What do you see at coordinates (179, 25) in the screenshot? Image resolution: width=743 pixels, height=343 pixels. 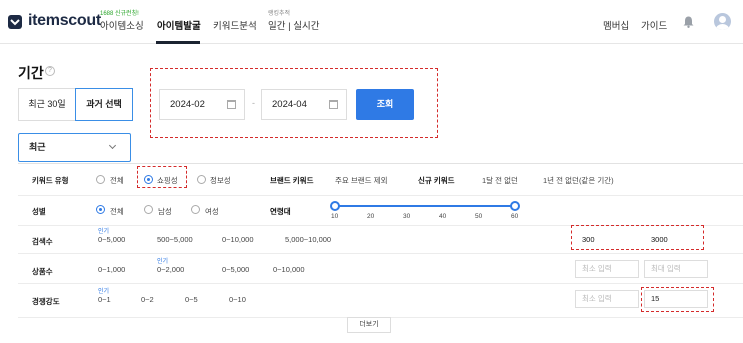 I see `nav-item-discovery: 아이템발굴` at bounding box center [179, 25].